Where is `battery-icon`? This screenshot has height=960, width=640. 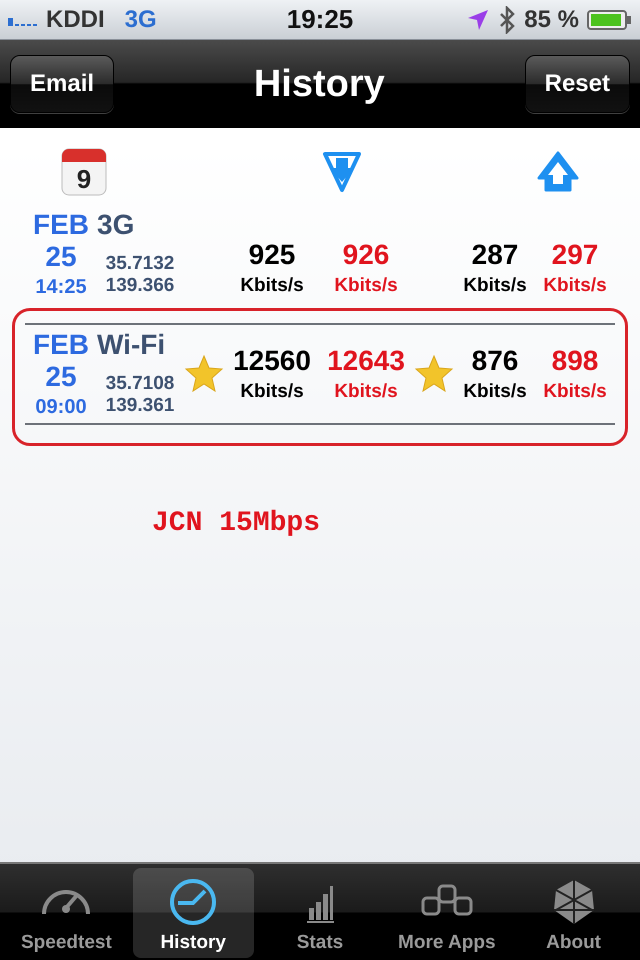 battery-icon is located at coordinates (609, 20).